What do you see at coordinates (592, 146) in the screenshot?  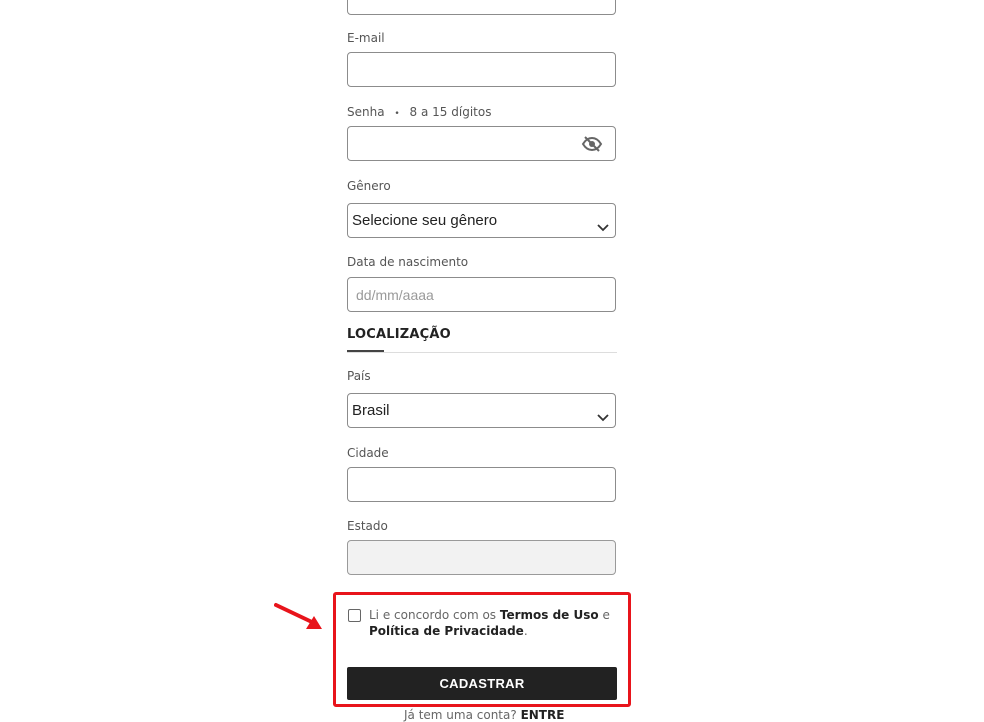 I see `eye-slash-icon` at bounding box center [592, 146].